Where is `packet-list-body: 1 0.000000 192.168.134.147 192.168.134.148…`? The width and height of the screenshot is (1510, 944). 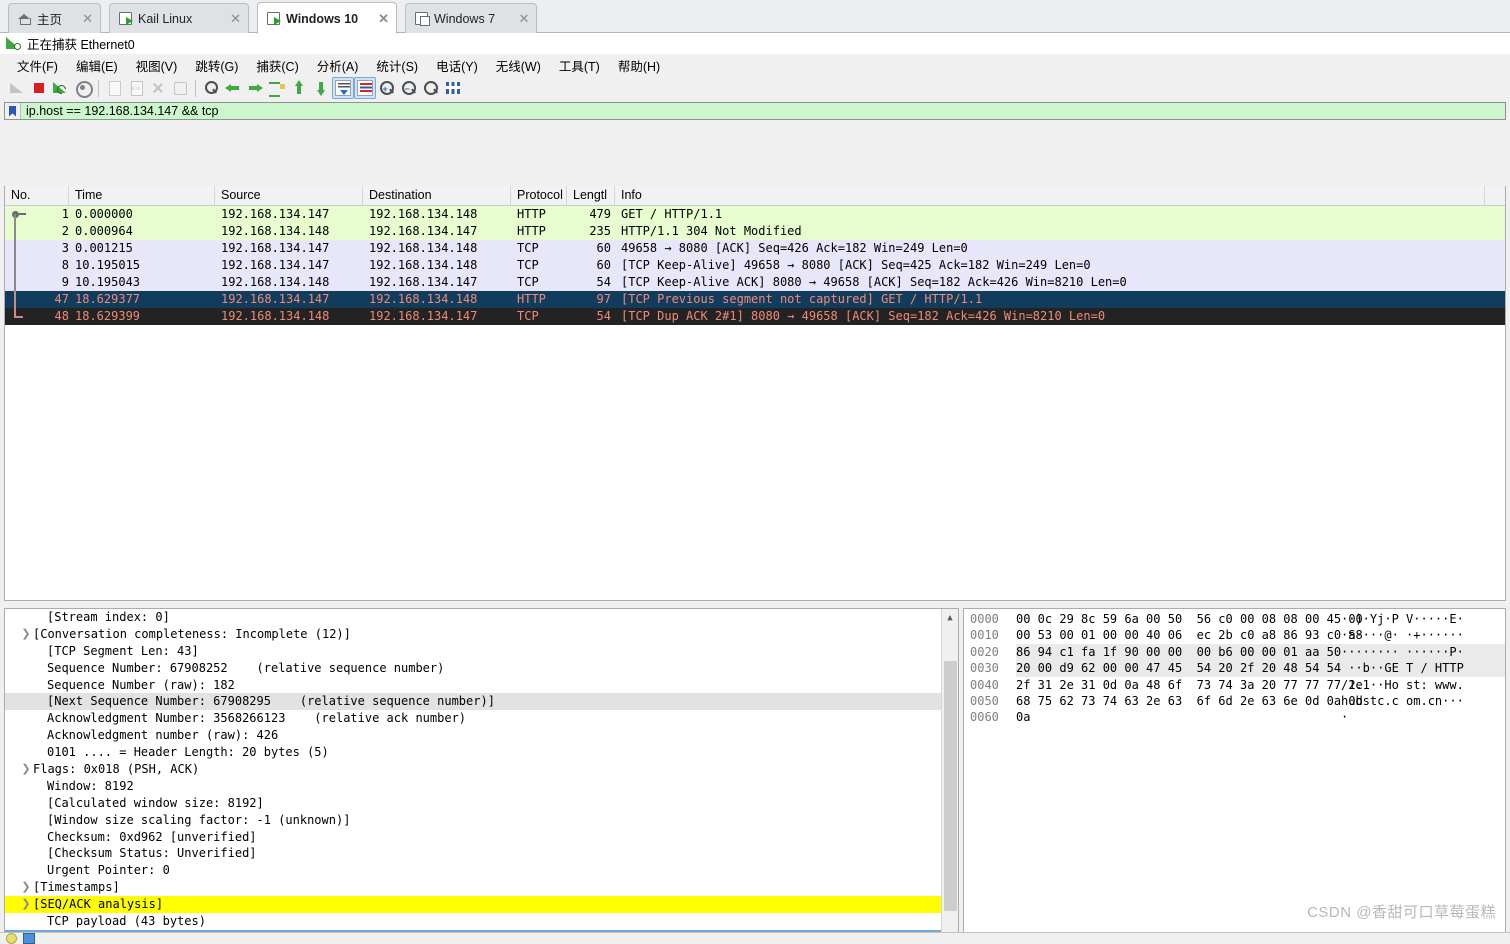 packet-list-body: 1 0.000000 192.168.134.147 192.168.134.148… is located at coordinates (755, 265).